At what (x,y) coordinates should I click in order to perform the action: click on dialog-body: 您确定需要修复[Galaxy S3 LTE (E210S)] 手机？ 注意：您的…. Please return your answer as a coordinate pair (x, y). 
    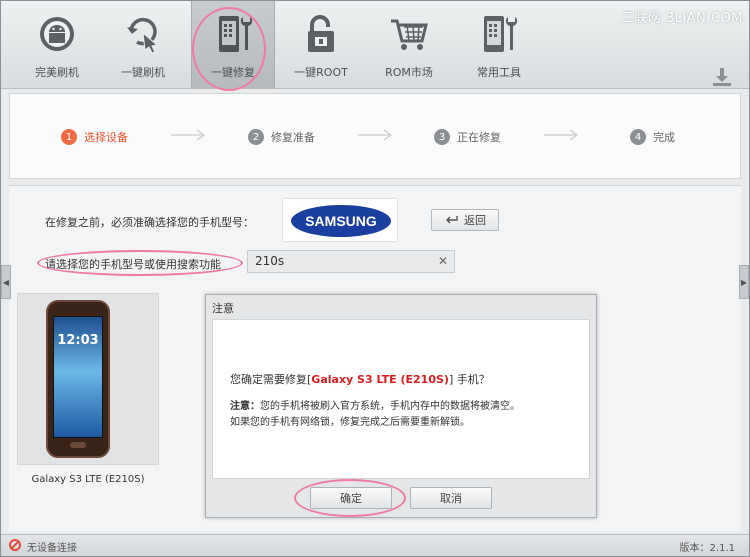
    Looking at the image, I should click on (401, 399).